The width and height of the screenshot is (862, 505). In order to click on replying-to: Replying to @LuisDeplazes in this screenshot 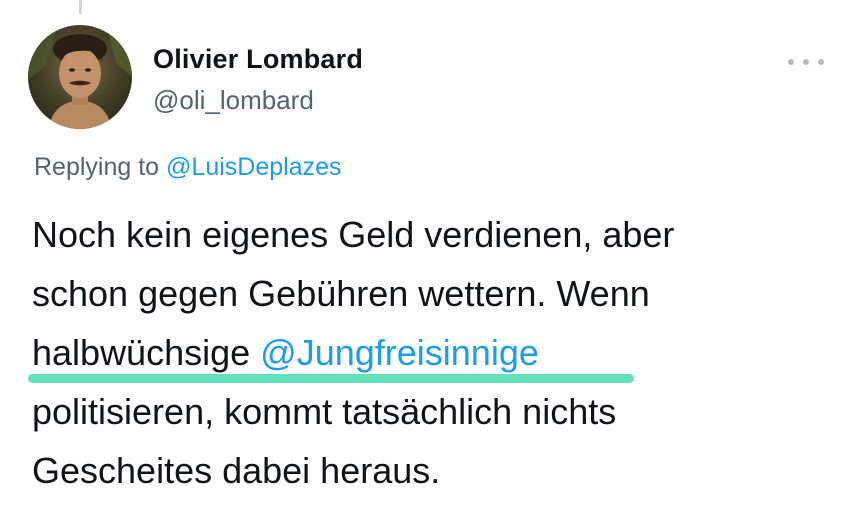, I will do `click(188, 167)`.